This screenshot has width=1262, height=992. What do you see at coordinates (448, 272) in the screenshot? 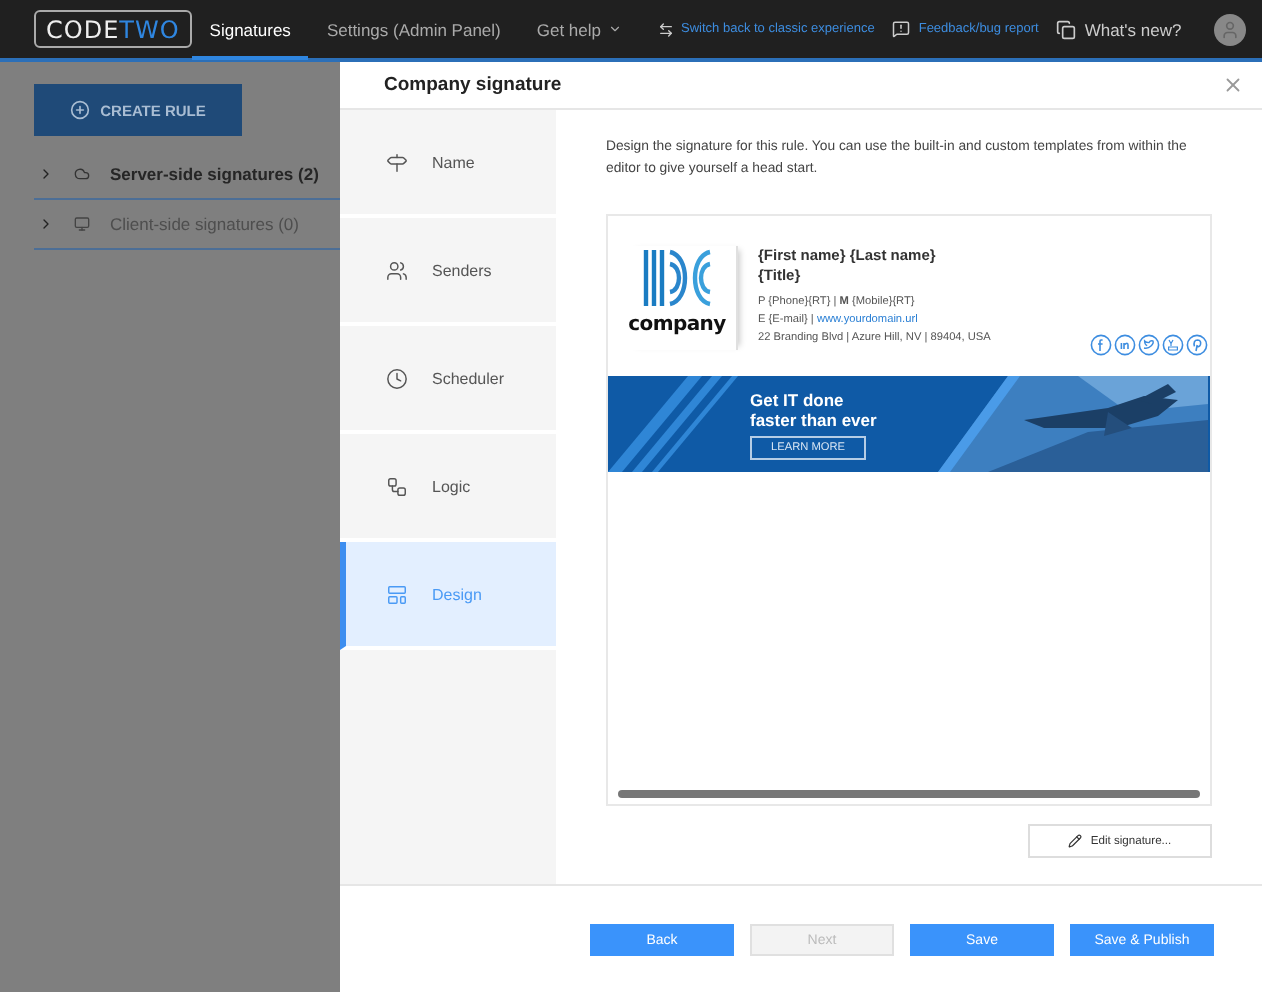
I see `step-item: Senders` at bounding box center [448, 272].